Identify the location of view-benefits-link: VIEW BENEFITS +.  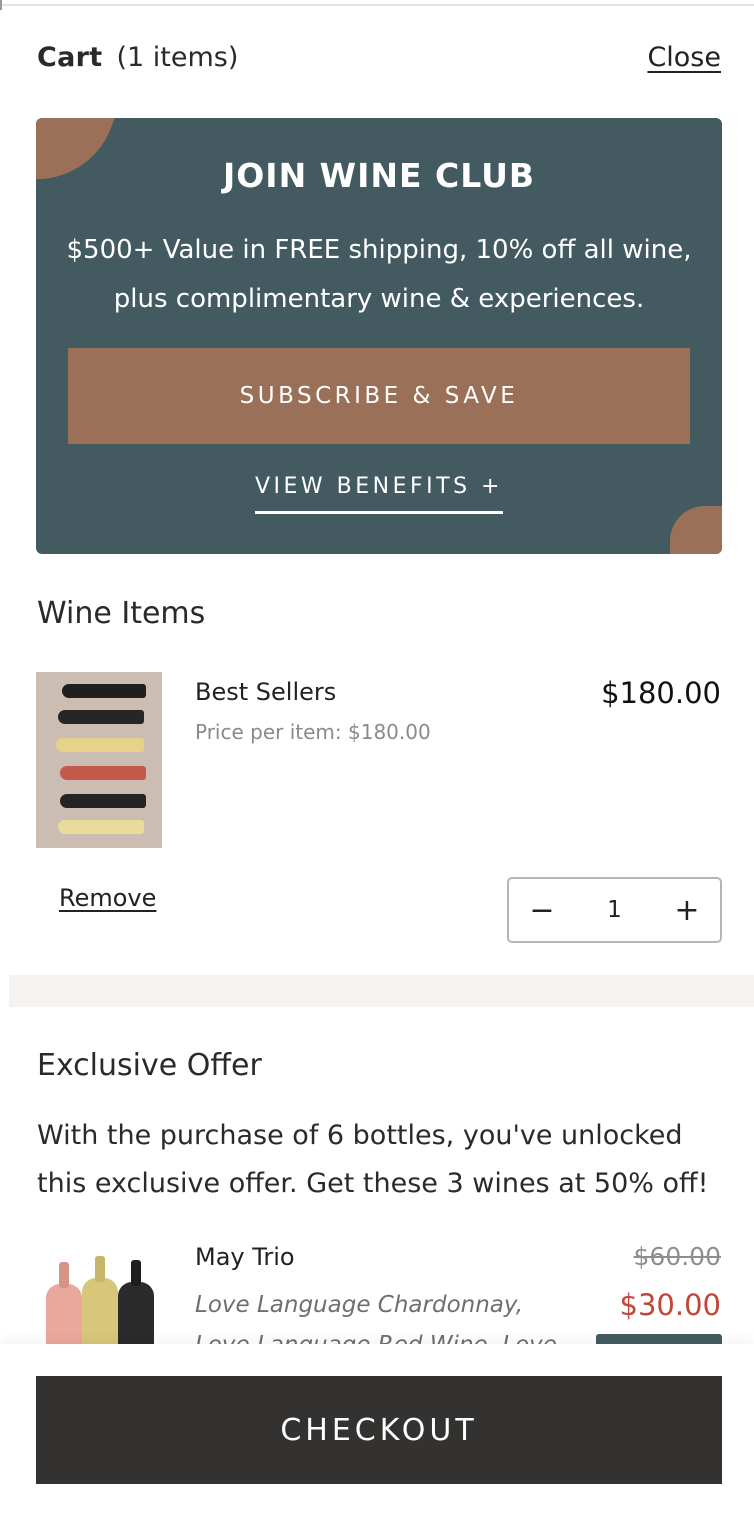
(379, 494).